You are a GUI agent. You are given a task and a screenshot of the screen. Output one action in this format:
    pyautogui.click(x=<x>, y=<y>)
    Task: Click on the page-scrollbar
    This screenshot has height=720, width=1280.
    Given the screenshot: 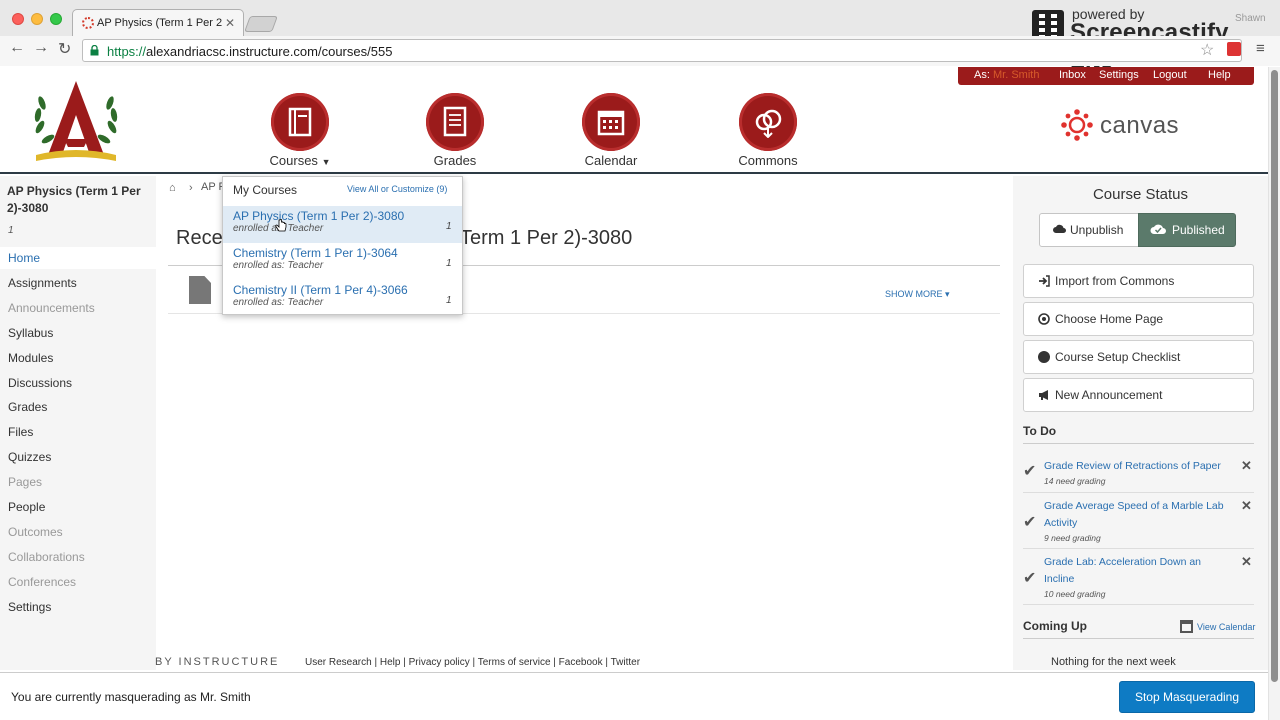 What is the action you would take?
    pyautogui.click(x=1274, y=393)
    